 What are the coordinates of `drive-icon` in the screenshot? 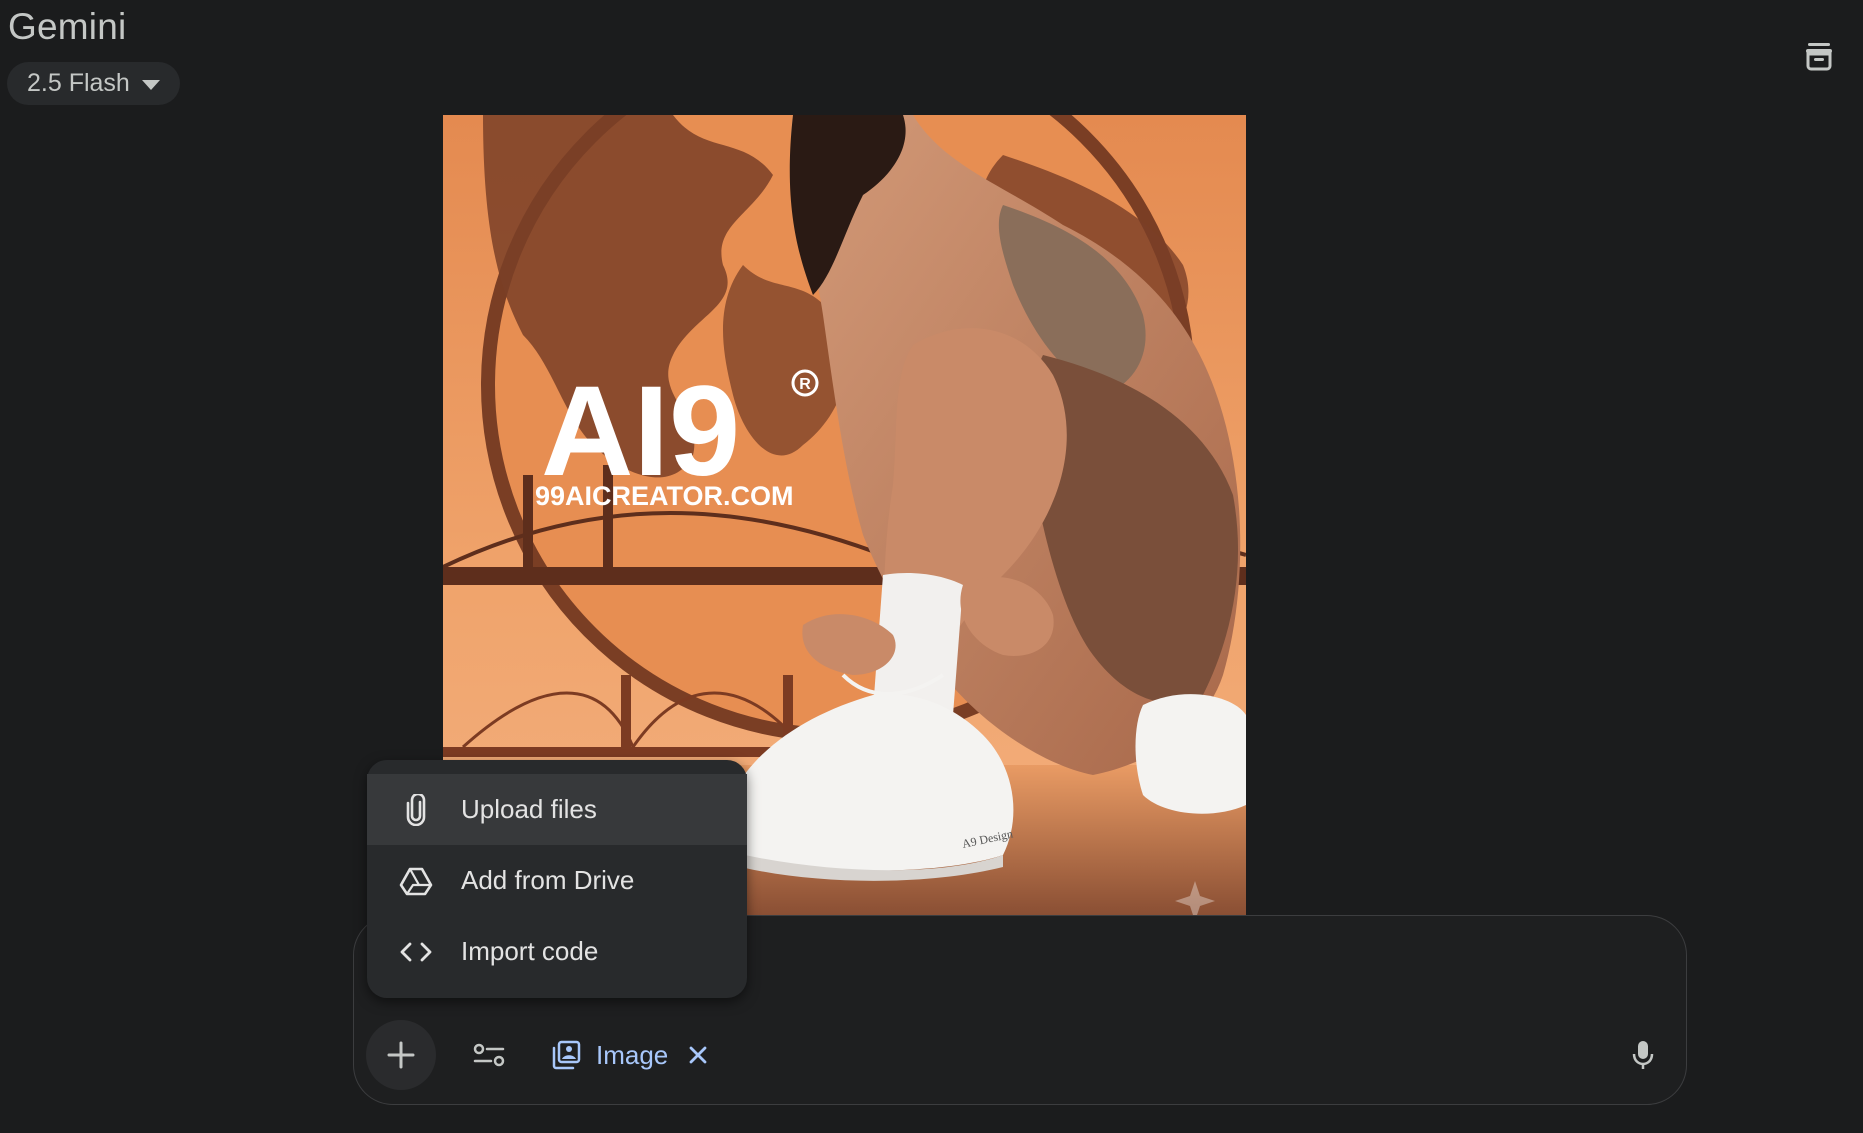 It's located at (416, 881).